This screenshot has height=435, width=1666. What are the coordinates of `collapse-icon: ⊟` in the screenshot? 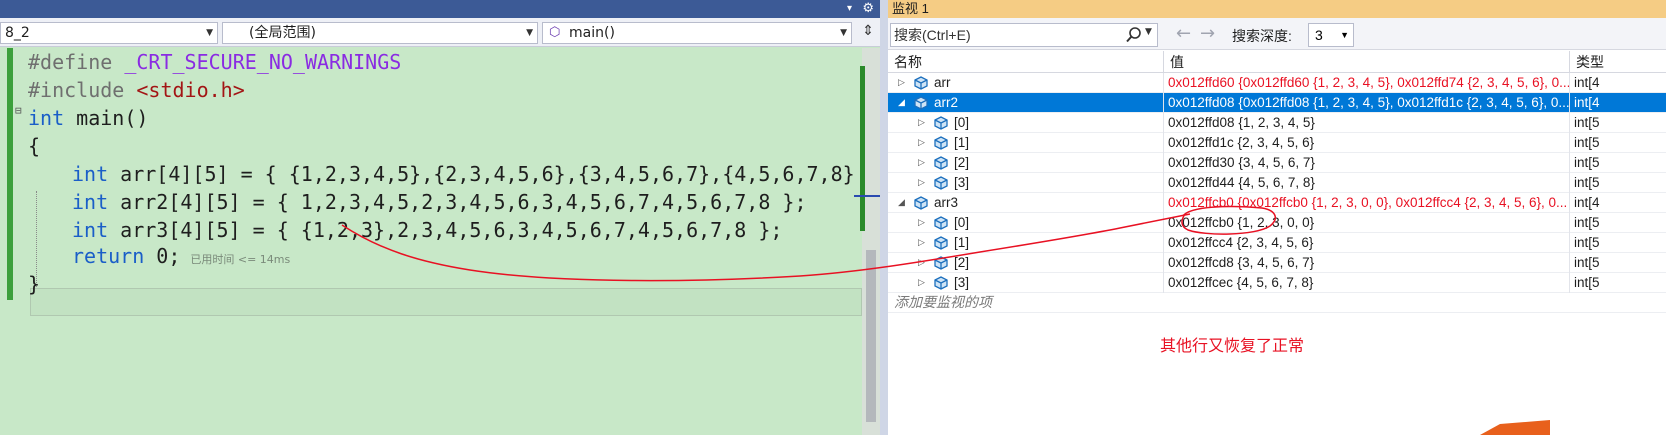 It's located at (20, 110).